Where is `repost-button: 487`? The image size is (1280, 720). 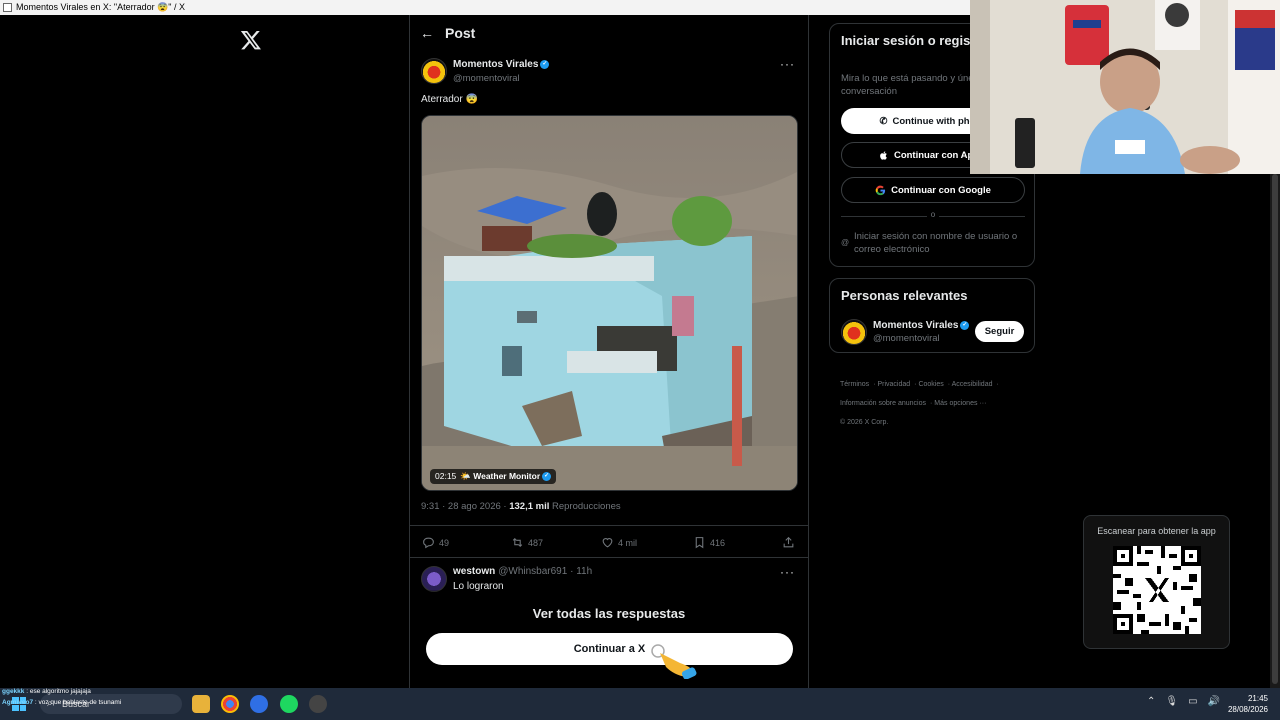 repost-button: 487 is located at coordinates (527, 542).